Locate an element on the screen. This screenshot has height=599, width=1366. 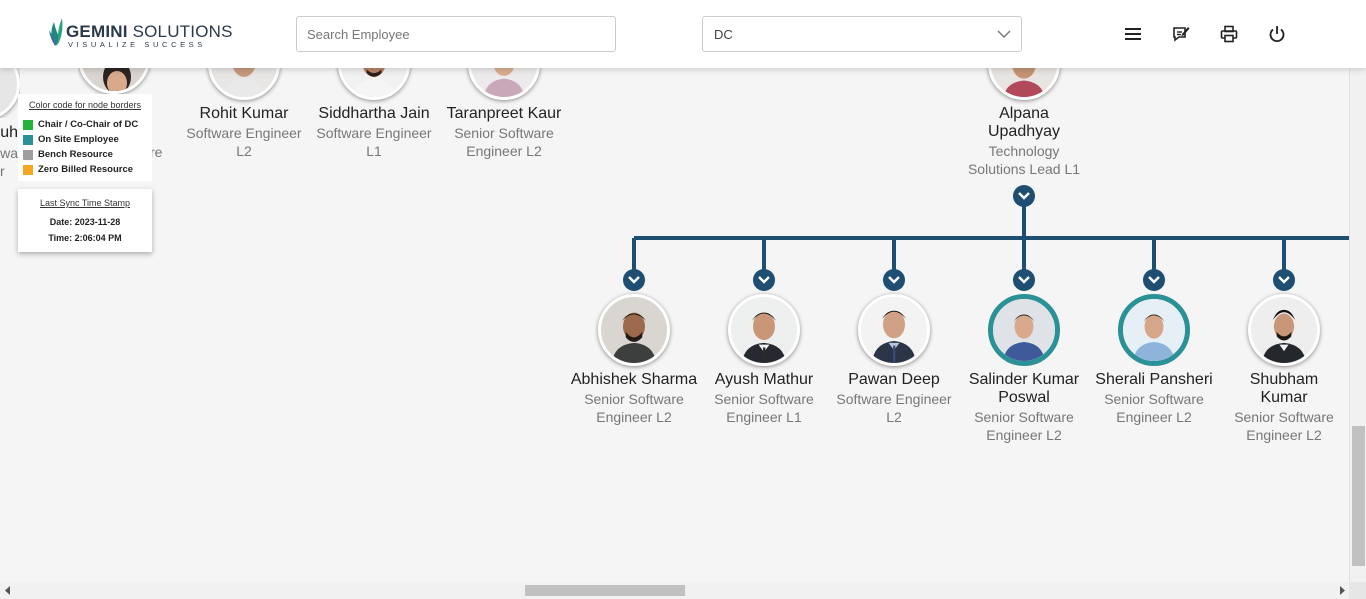
legend-item-zero-billed: Zero Billed Resource is located at coordinates (85, 169).